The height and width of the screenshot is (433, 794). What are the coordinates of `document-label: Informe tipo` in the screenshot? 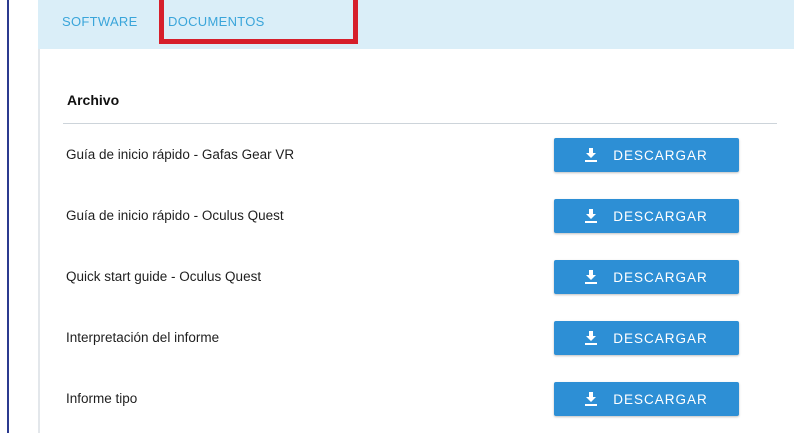 It's located at (102, 398).